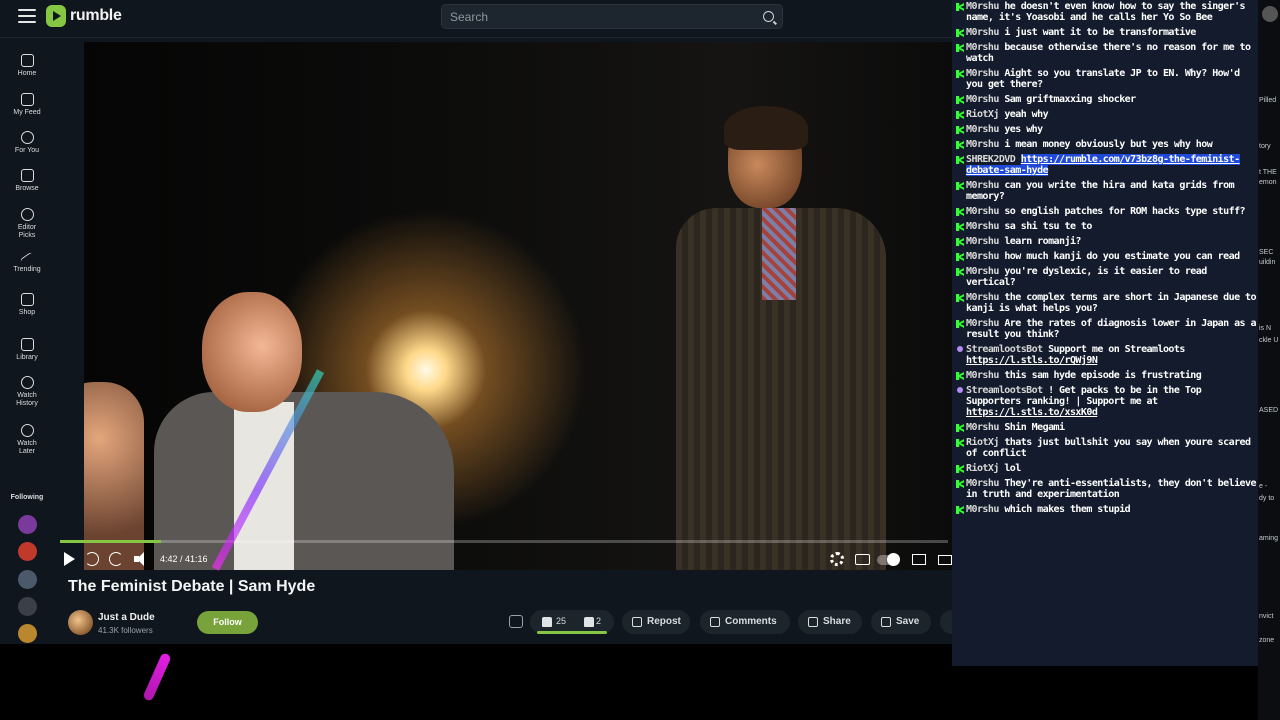 Image resolution: width=1280 pixels, height=720 pixels. Describe the element at coordinates (1112, 99) in the screenshot. I see `chat-message-body: M0rshu Sam griftmaxxing shocker` at that location.